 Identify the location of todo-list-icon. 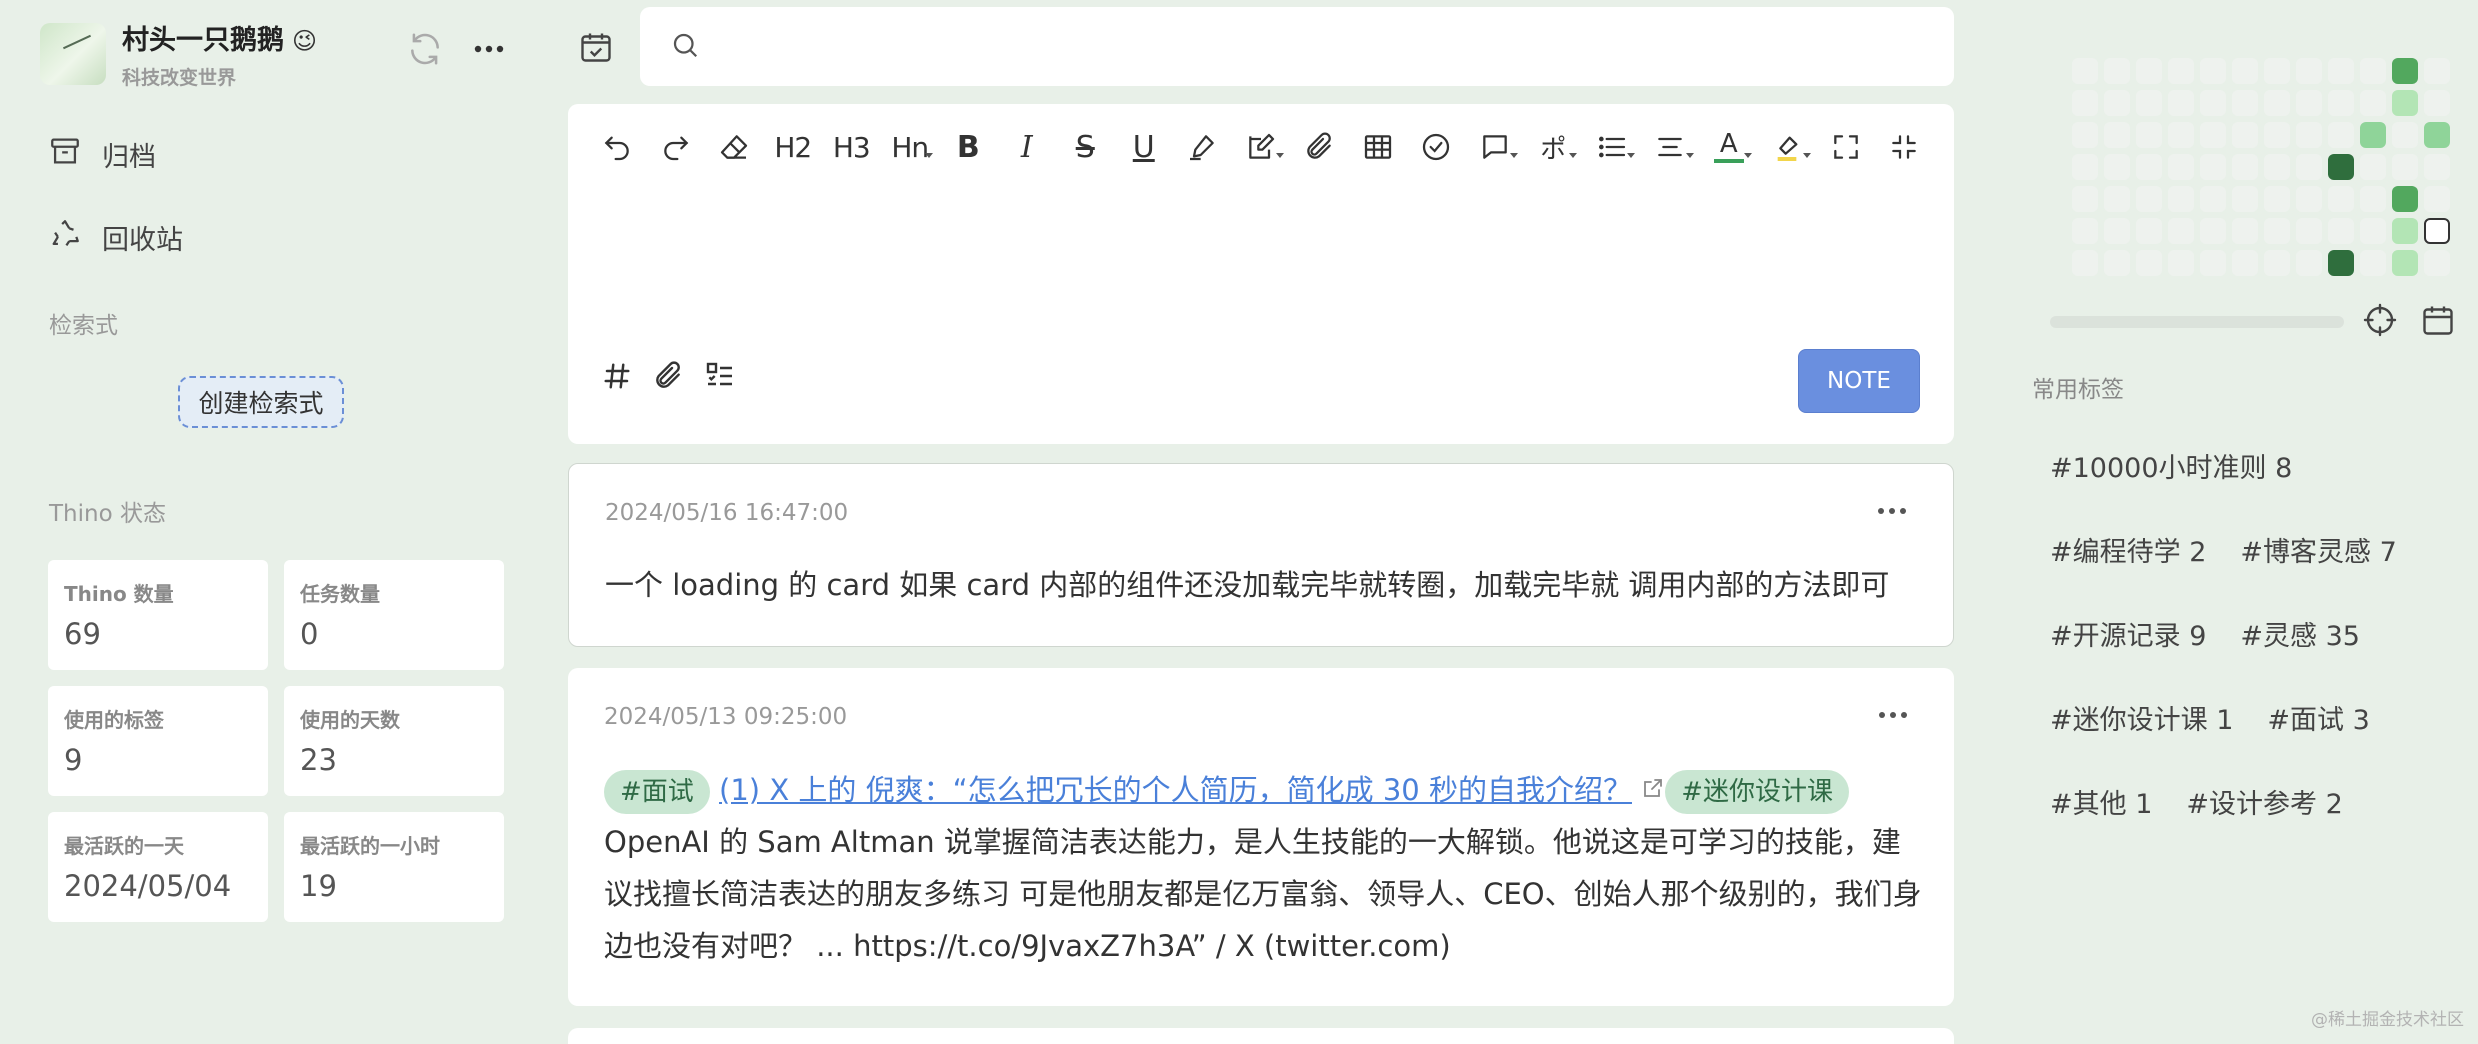
(720, 378).